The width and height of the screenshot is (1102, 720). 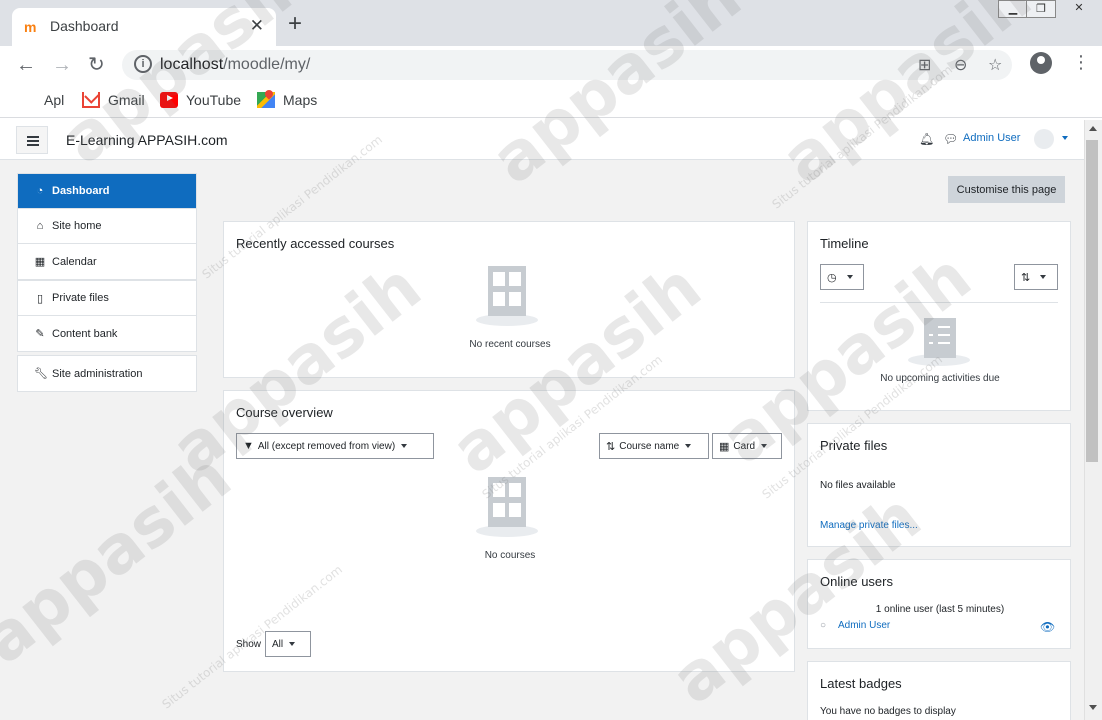 What do you see at coordinates (235, 64) in the screenshot?
I see `url-text: localhost/moodle/my/` at bounding box center [235, 64].